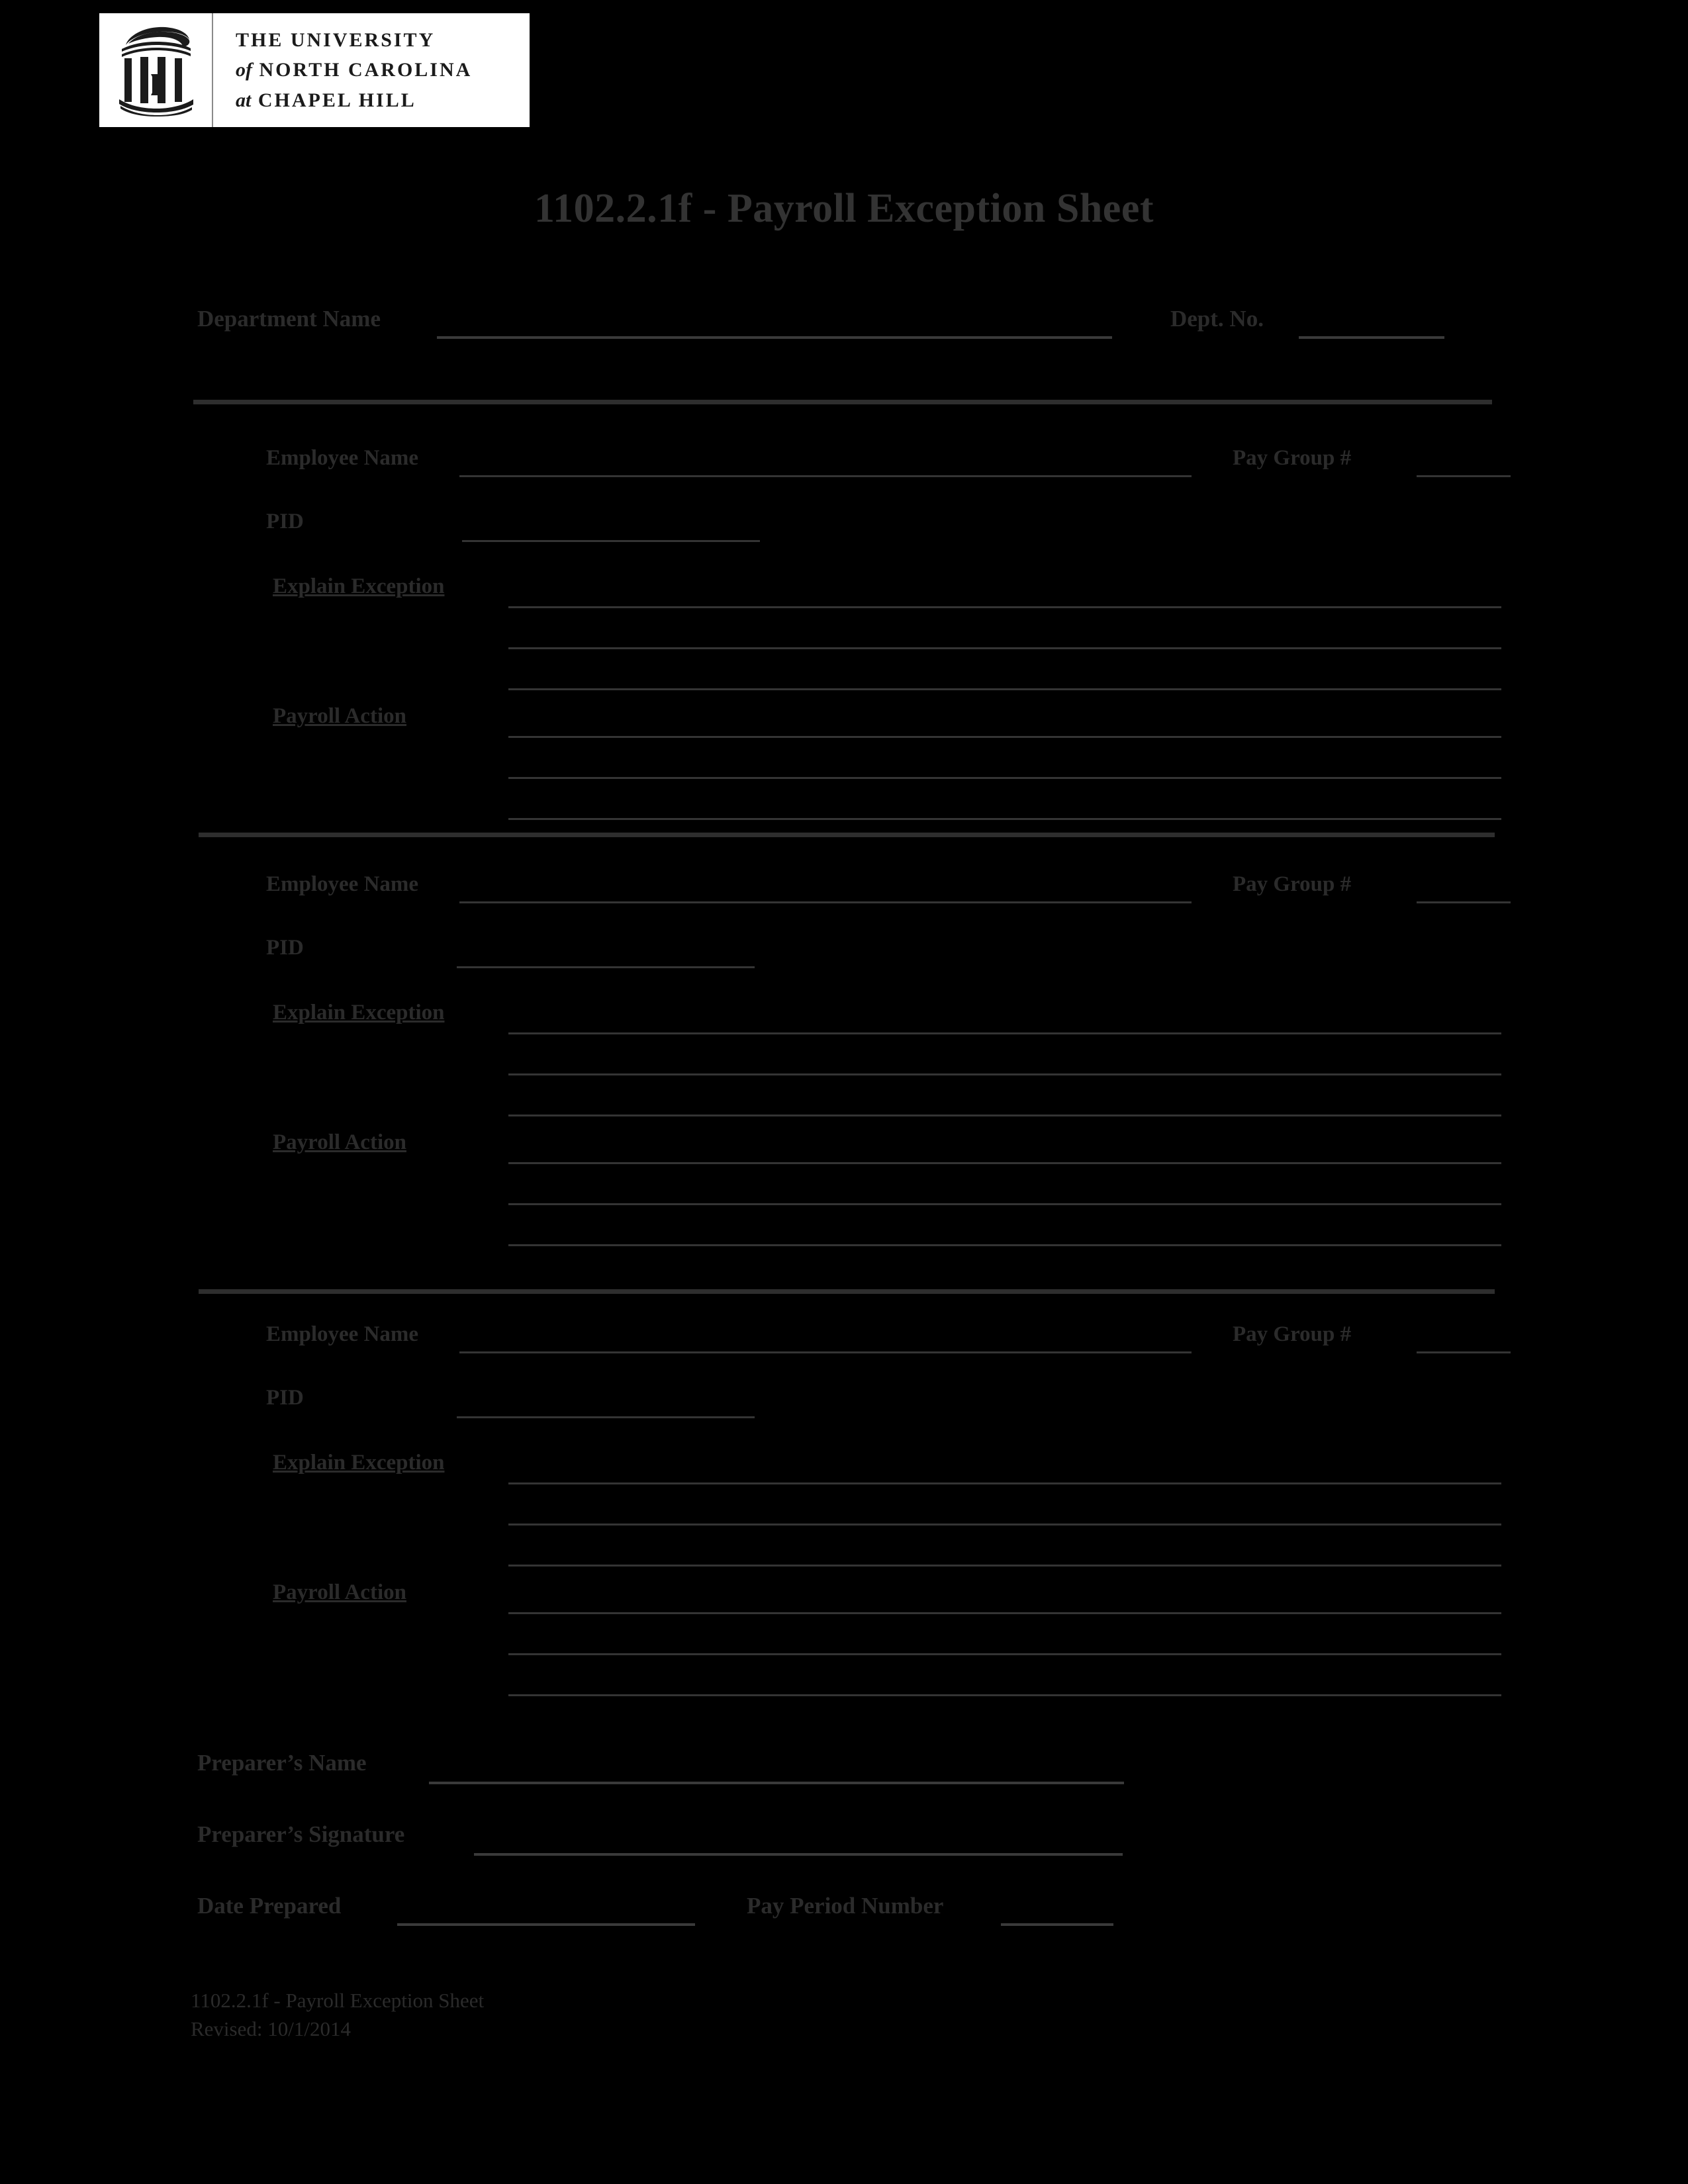 The width and height of the screenshot is (1688, 2184). I want to click on preparer-signature-label: Preparer’s Signature, so click(301, 1834).